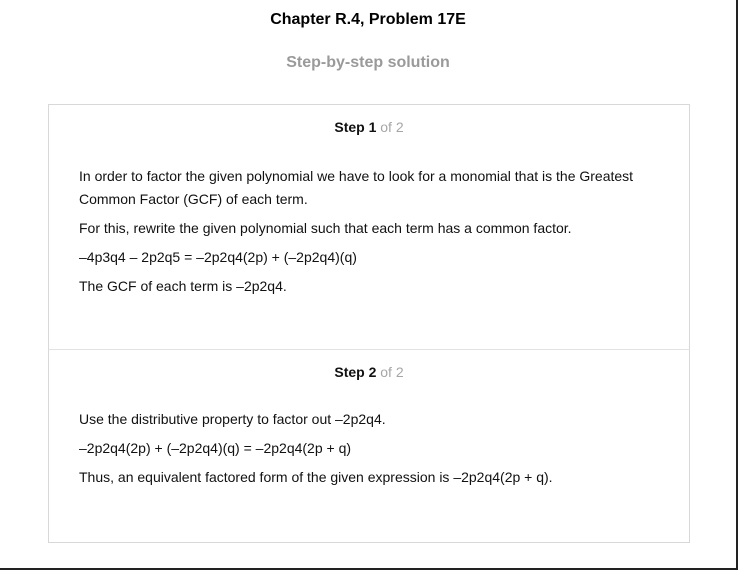 The image size is (738, 570). I want to click on step-label: Step 2, so click(355, 372).